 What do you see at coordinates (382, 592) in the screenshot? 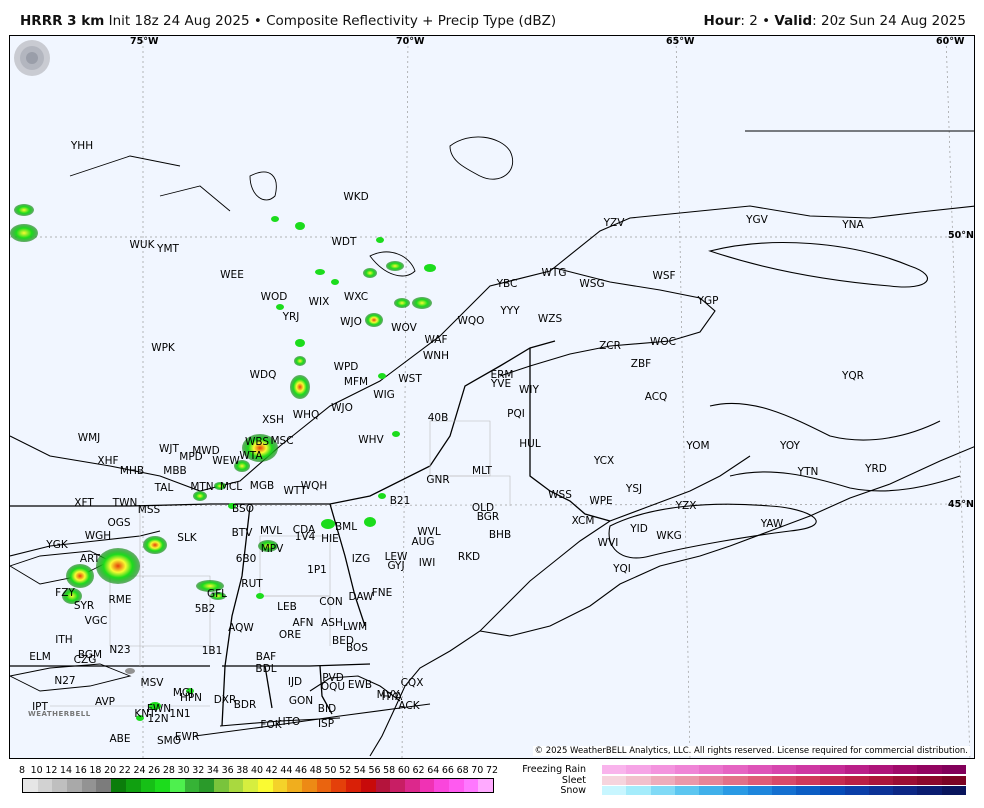
I see `station-label: FNE` at bounding box center [382, 592].